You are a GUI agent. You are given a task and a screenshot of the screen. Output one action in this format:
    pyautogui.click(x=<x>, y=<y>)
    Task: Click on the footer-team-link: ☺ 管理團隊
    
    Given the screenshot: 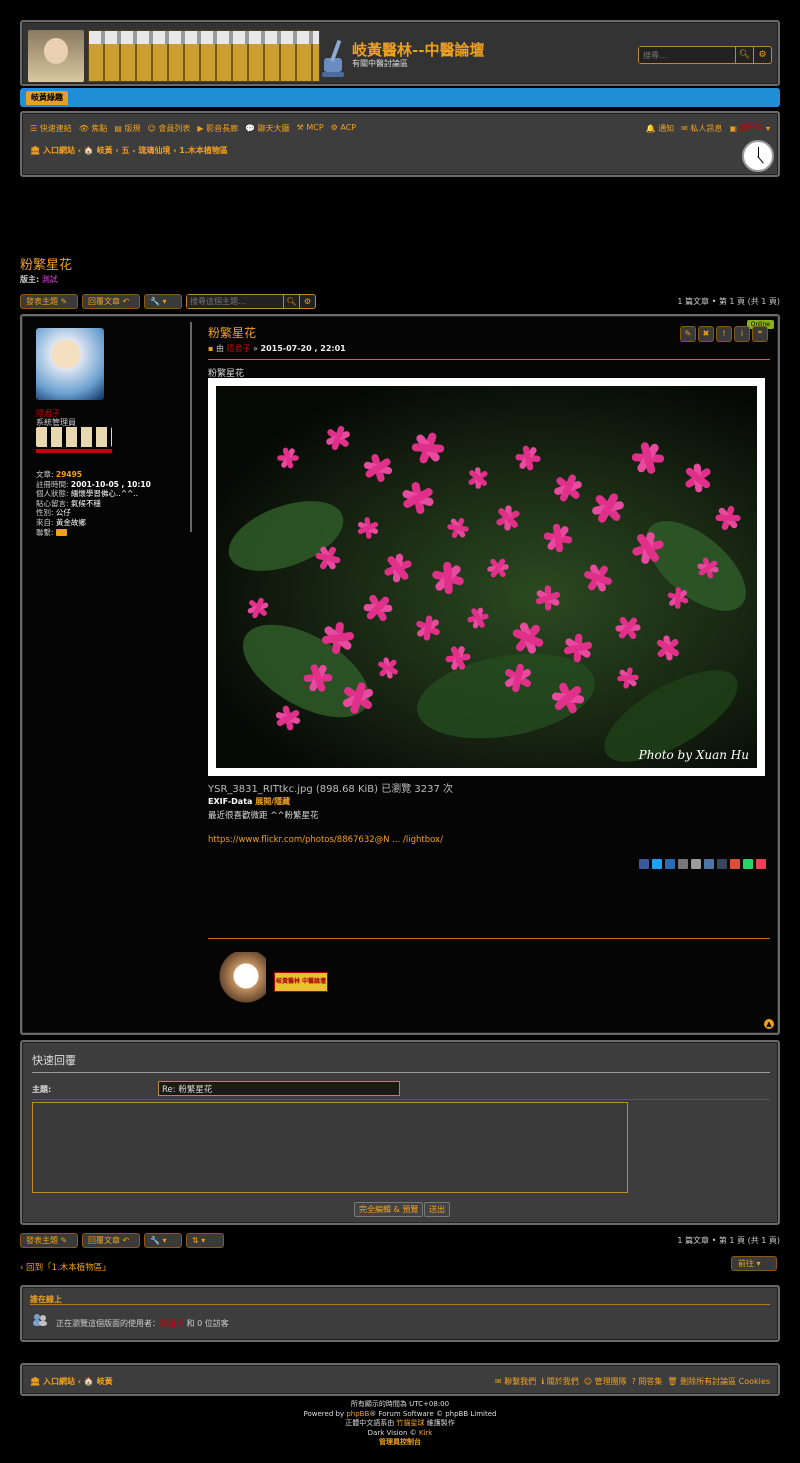 What is the action you would take?
    pyautogui.click(x=605, y=1381)
    